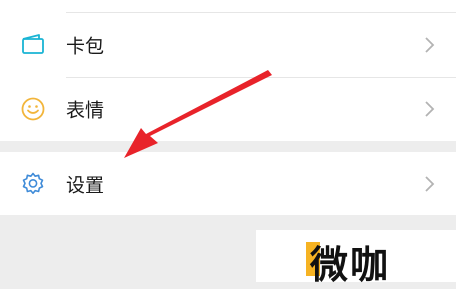  I want to click on menu-item-label: 设置, so click(85, 185).